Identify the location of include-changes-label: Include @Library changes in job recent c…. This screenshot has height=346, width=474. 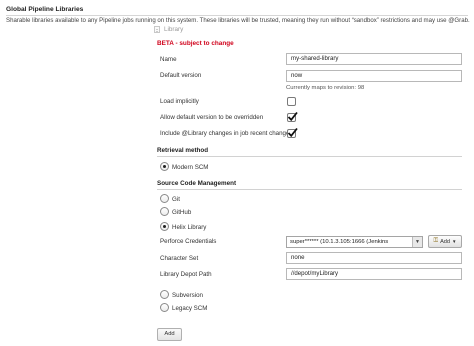
(226, 133).